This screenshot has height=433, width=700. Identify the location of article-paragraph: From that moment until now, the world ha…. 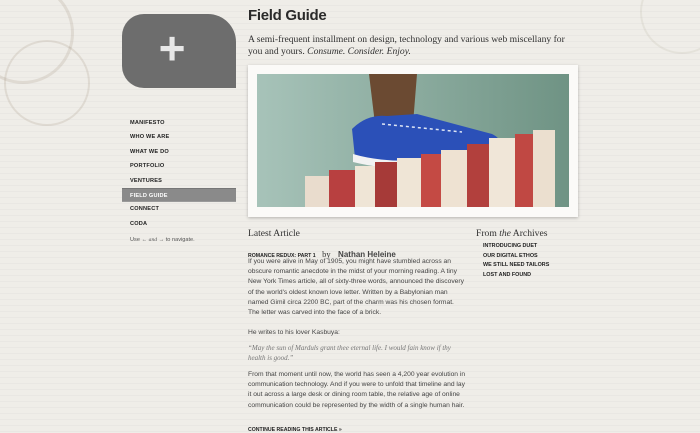
(357, 390).